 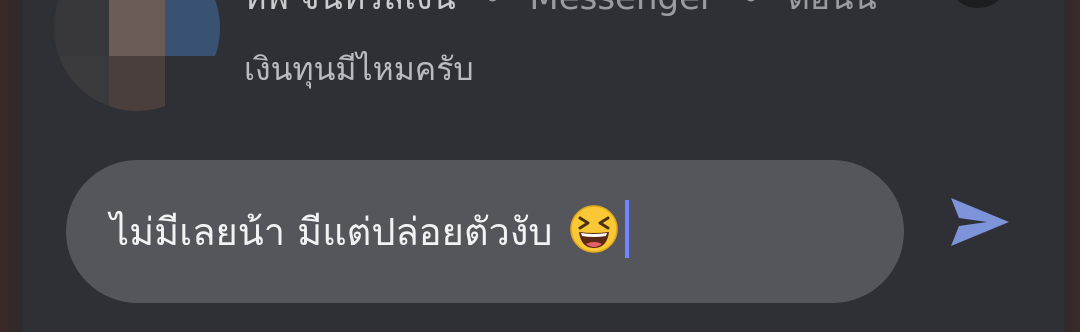 What do you see at coordinates (331, 232) in the screenshot?
I see `reply-input-text: ไม่มีเลยน้า มีแต่ปล่อยตัวงับ` at bounding box center [331, 232].